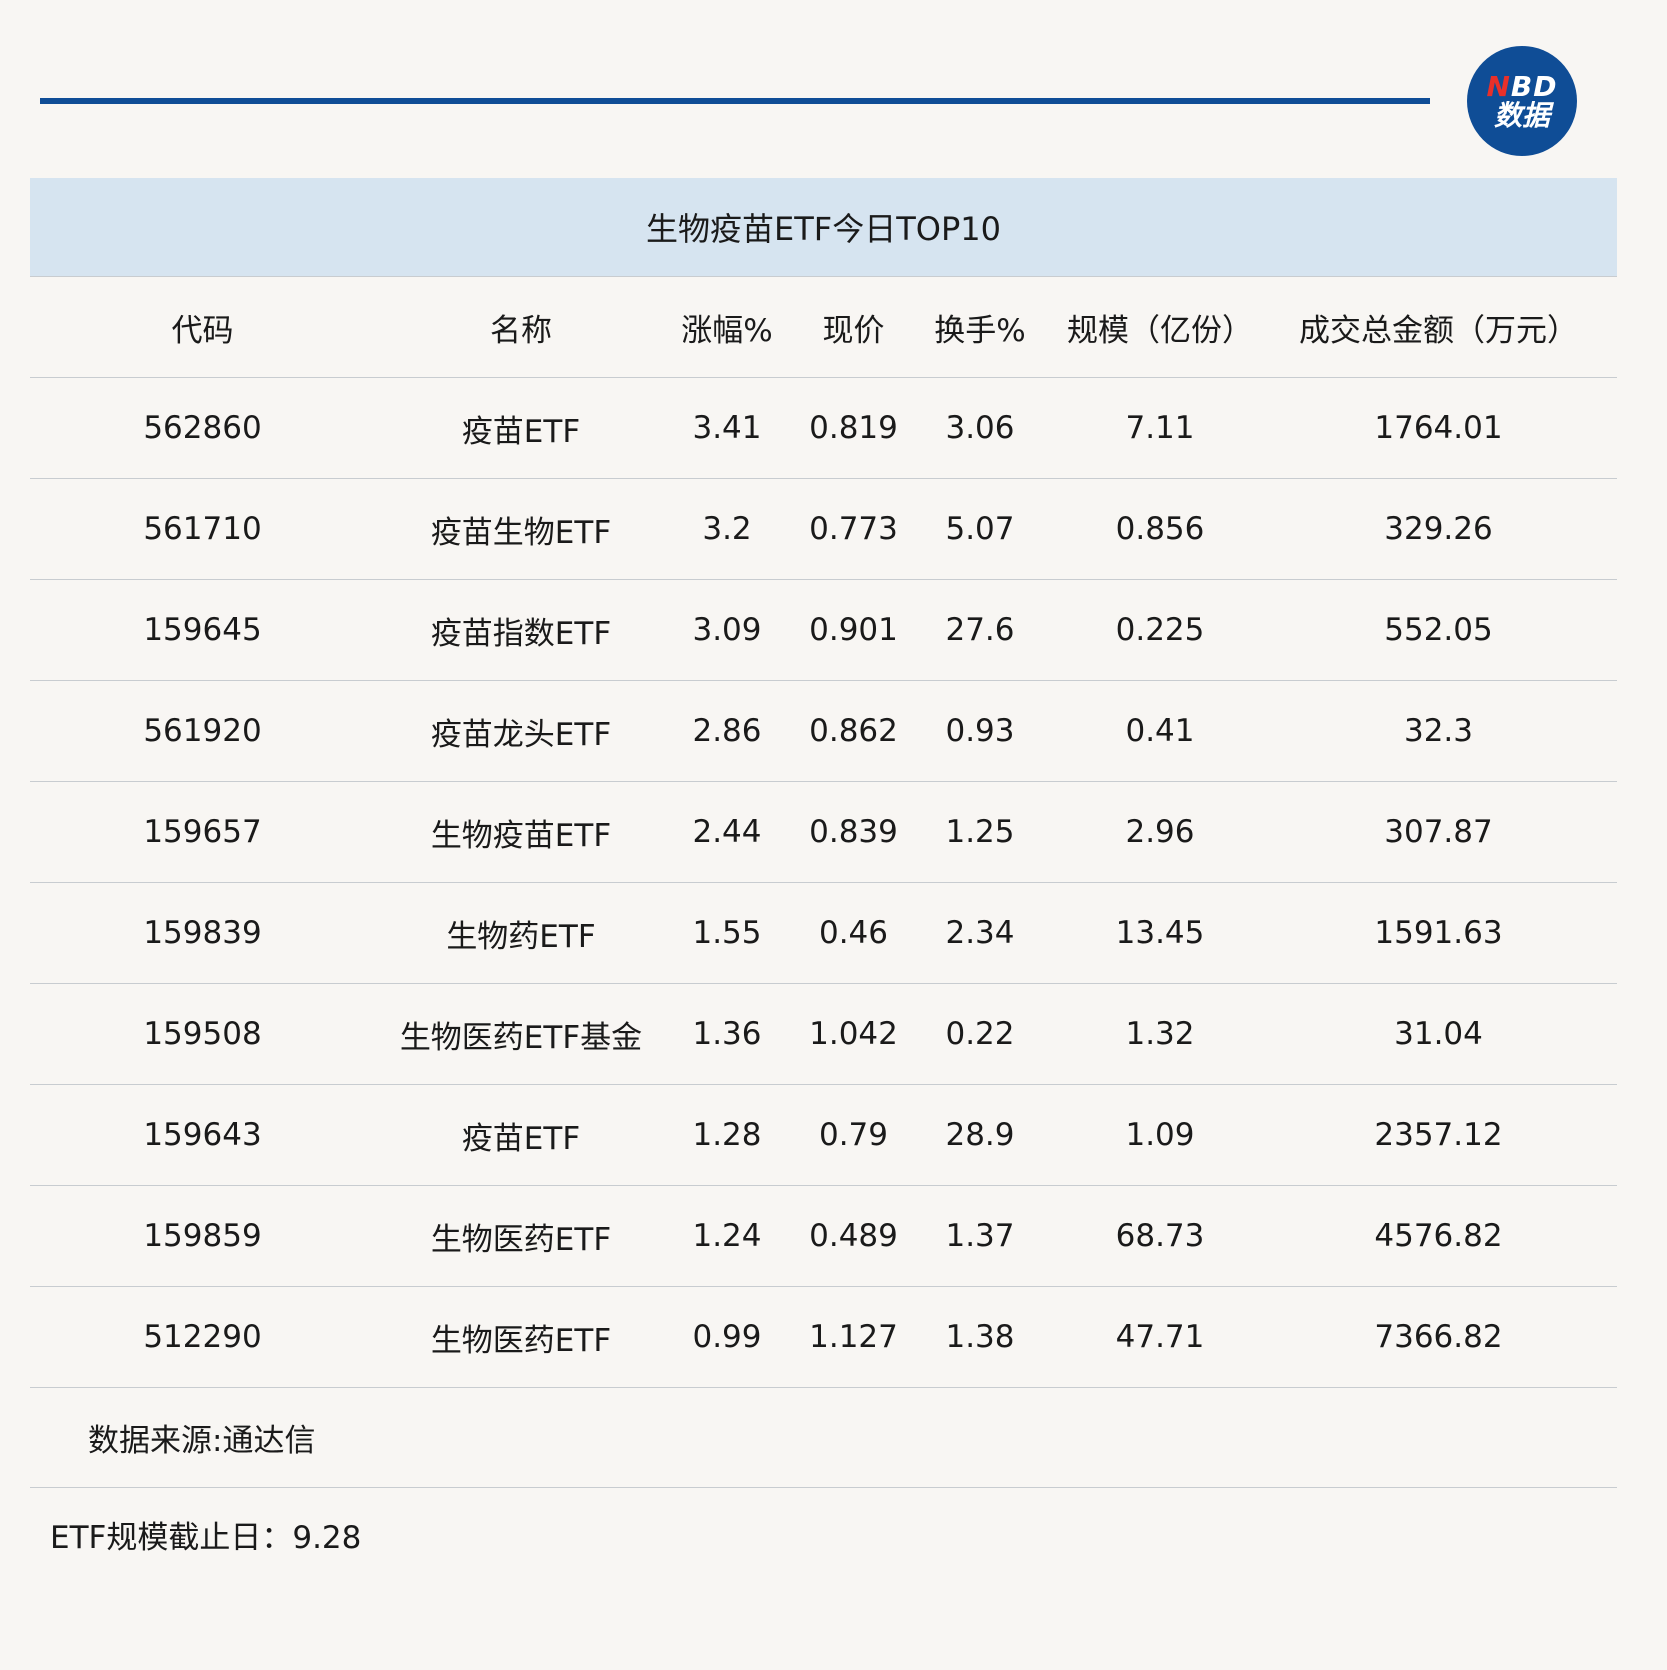  What do you see at coordinates (727, 1034) in the screenshot?
I see `cell-change: 1.36` at bounding box center [727, 1034].